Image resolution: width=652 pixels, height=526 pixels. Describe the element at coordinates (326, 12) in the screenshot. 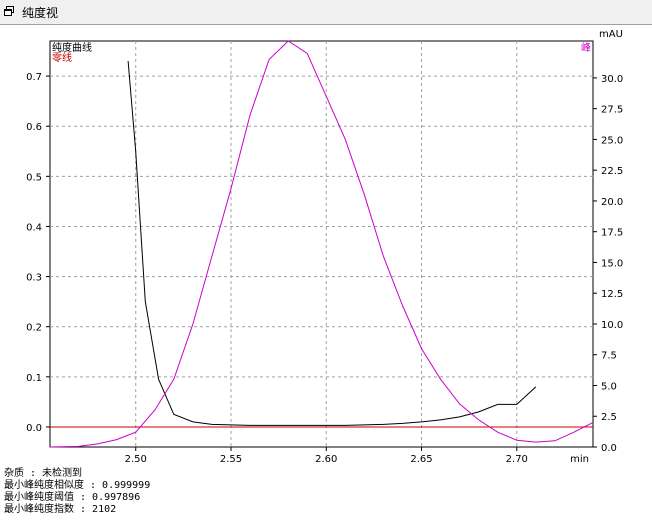

I see `window-titlebar: 纯度视` at that location.